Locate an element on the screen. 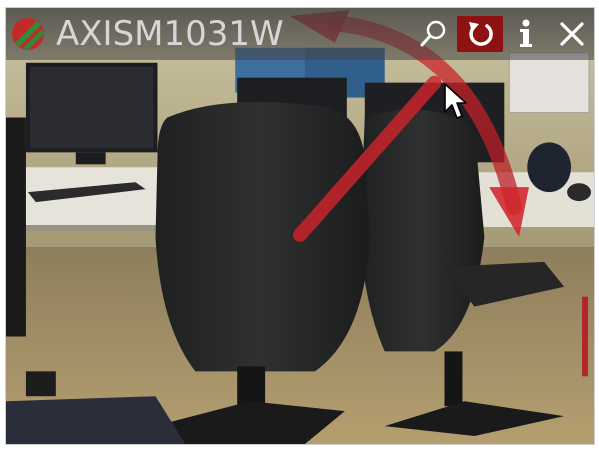 Image resolution: width=599 pixels, height=451 pixels. search-button is located at coordinates (433, 34).